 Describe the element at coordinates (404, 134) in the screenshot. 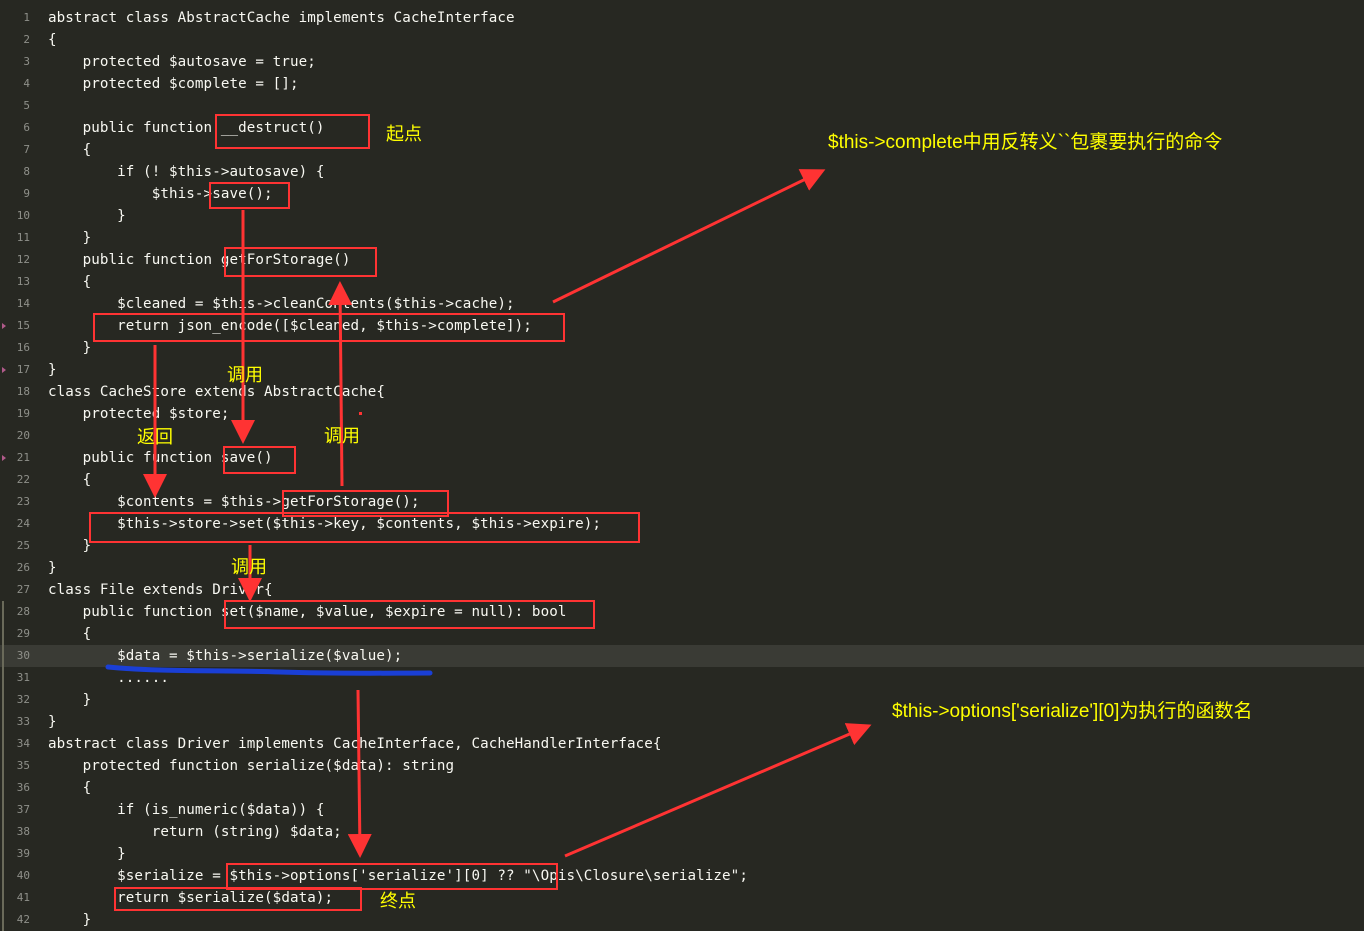

I see `label-start: 起点` at that location.